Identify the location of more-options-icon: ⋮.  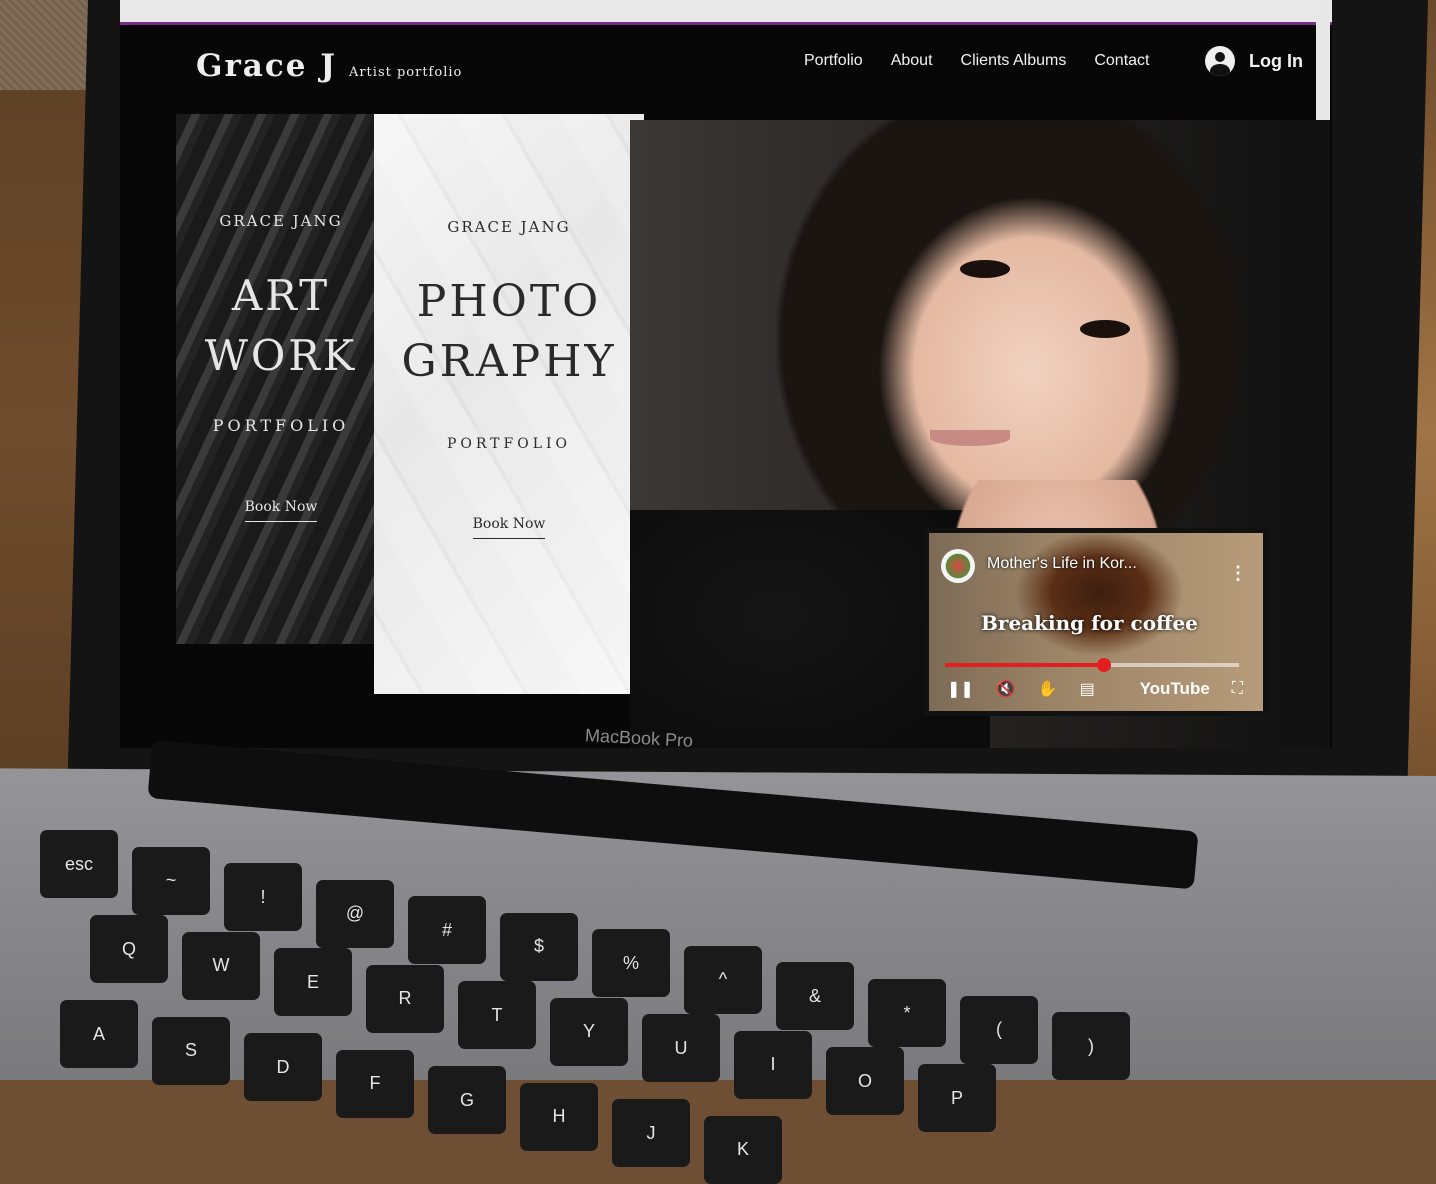
(1238, 573).